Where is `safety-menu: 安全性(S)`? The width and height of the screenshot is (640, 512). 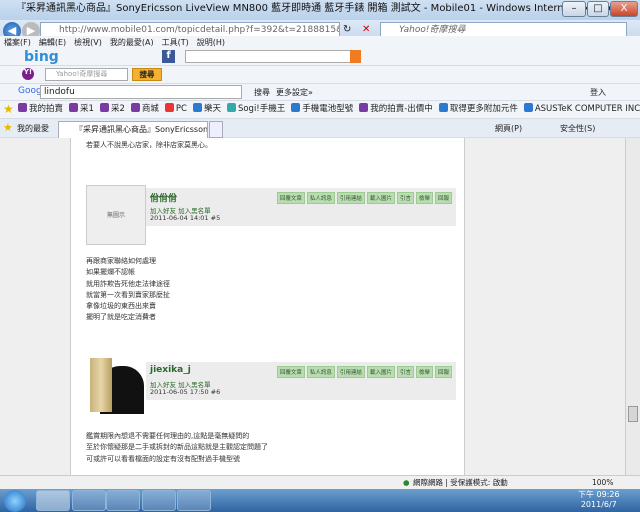
safety-menu: 安全性(S) is located at coordinates (577, 128).